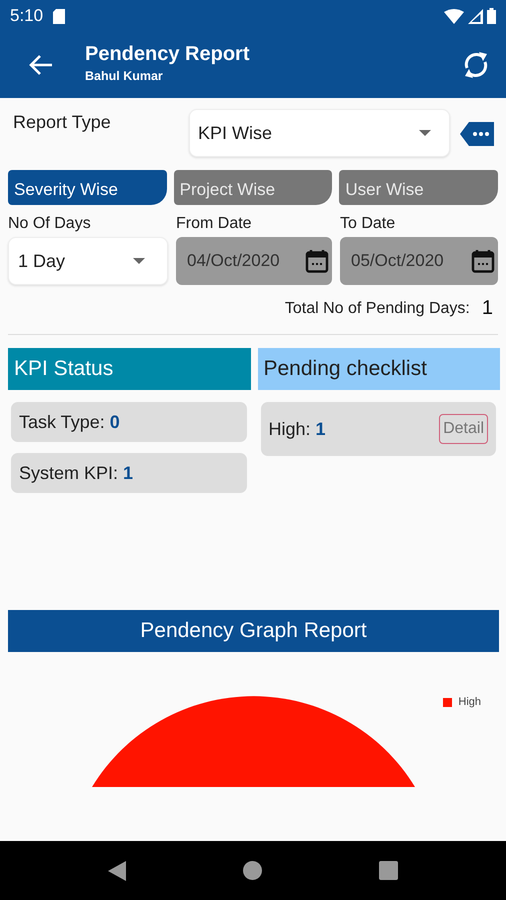 This screenshot has width=506, height=900. Describe the element at coordinates (115, 422) in the screenshot. I see `kpi-value: 0` at that location.